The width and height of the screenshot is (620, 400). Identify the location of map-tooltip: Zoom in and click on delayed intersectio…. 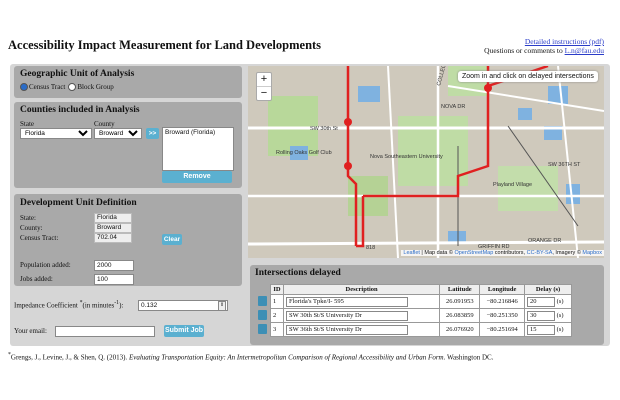
(528, 76).